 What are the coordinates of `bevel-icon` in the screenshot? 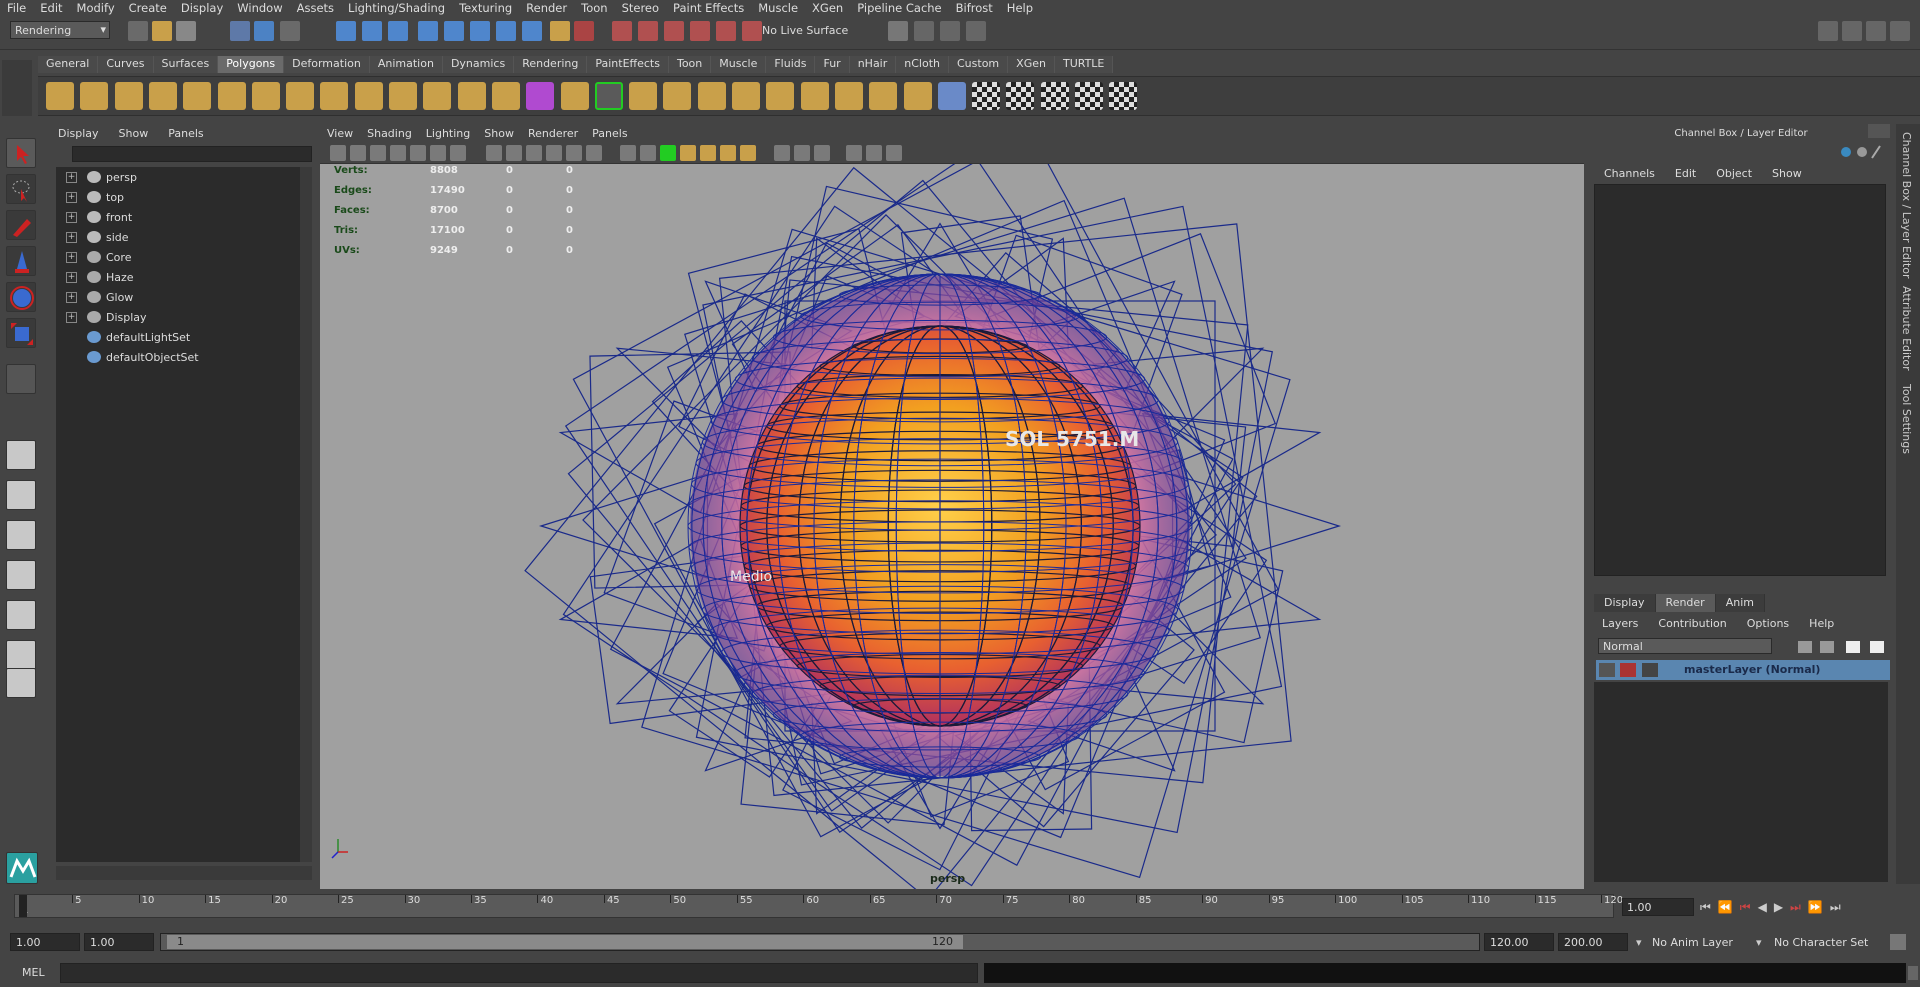 It's located at (711, 96).